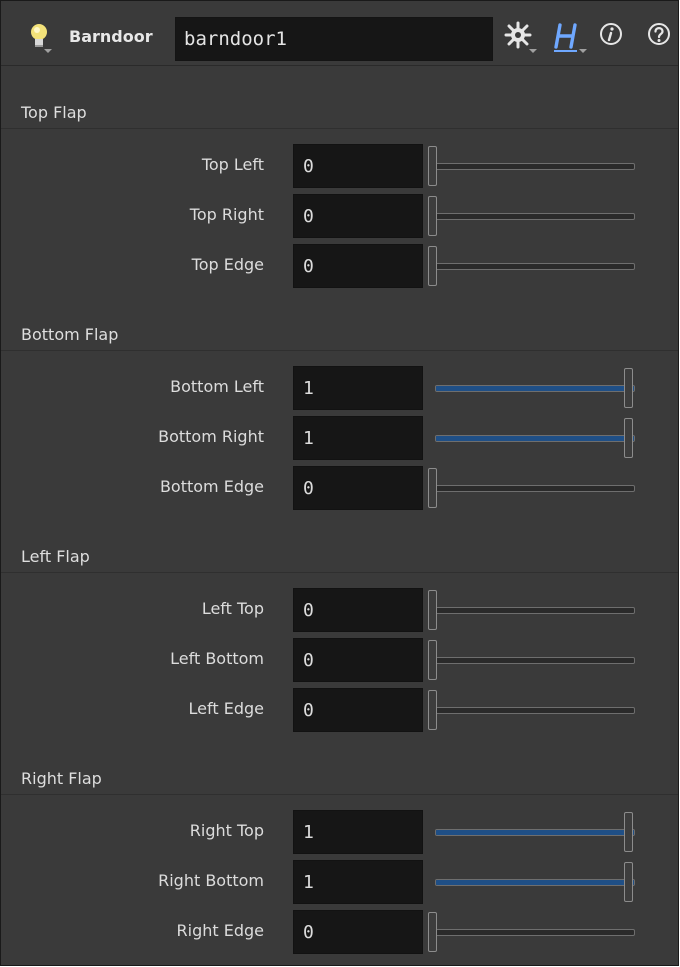 This screenshot has height=967, width=680. I want to click on parameter-label: Right Top, so click(226, 830).